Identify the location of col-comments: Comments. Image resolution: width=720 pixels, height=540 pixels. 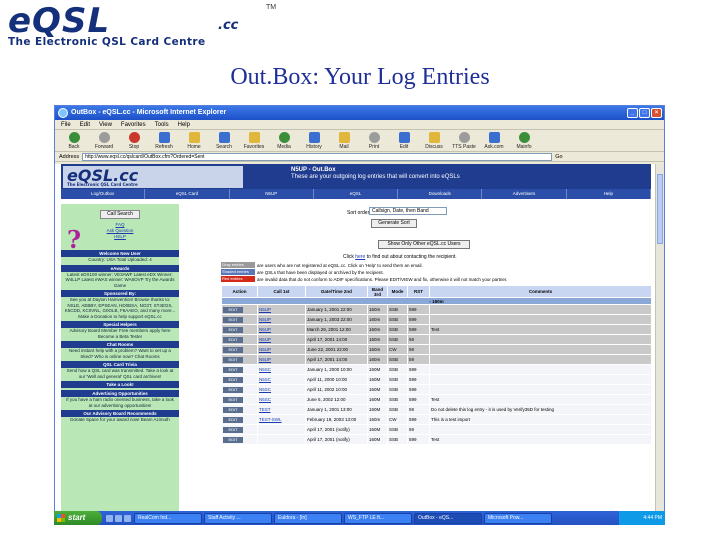
(540, 291).